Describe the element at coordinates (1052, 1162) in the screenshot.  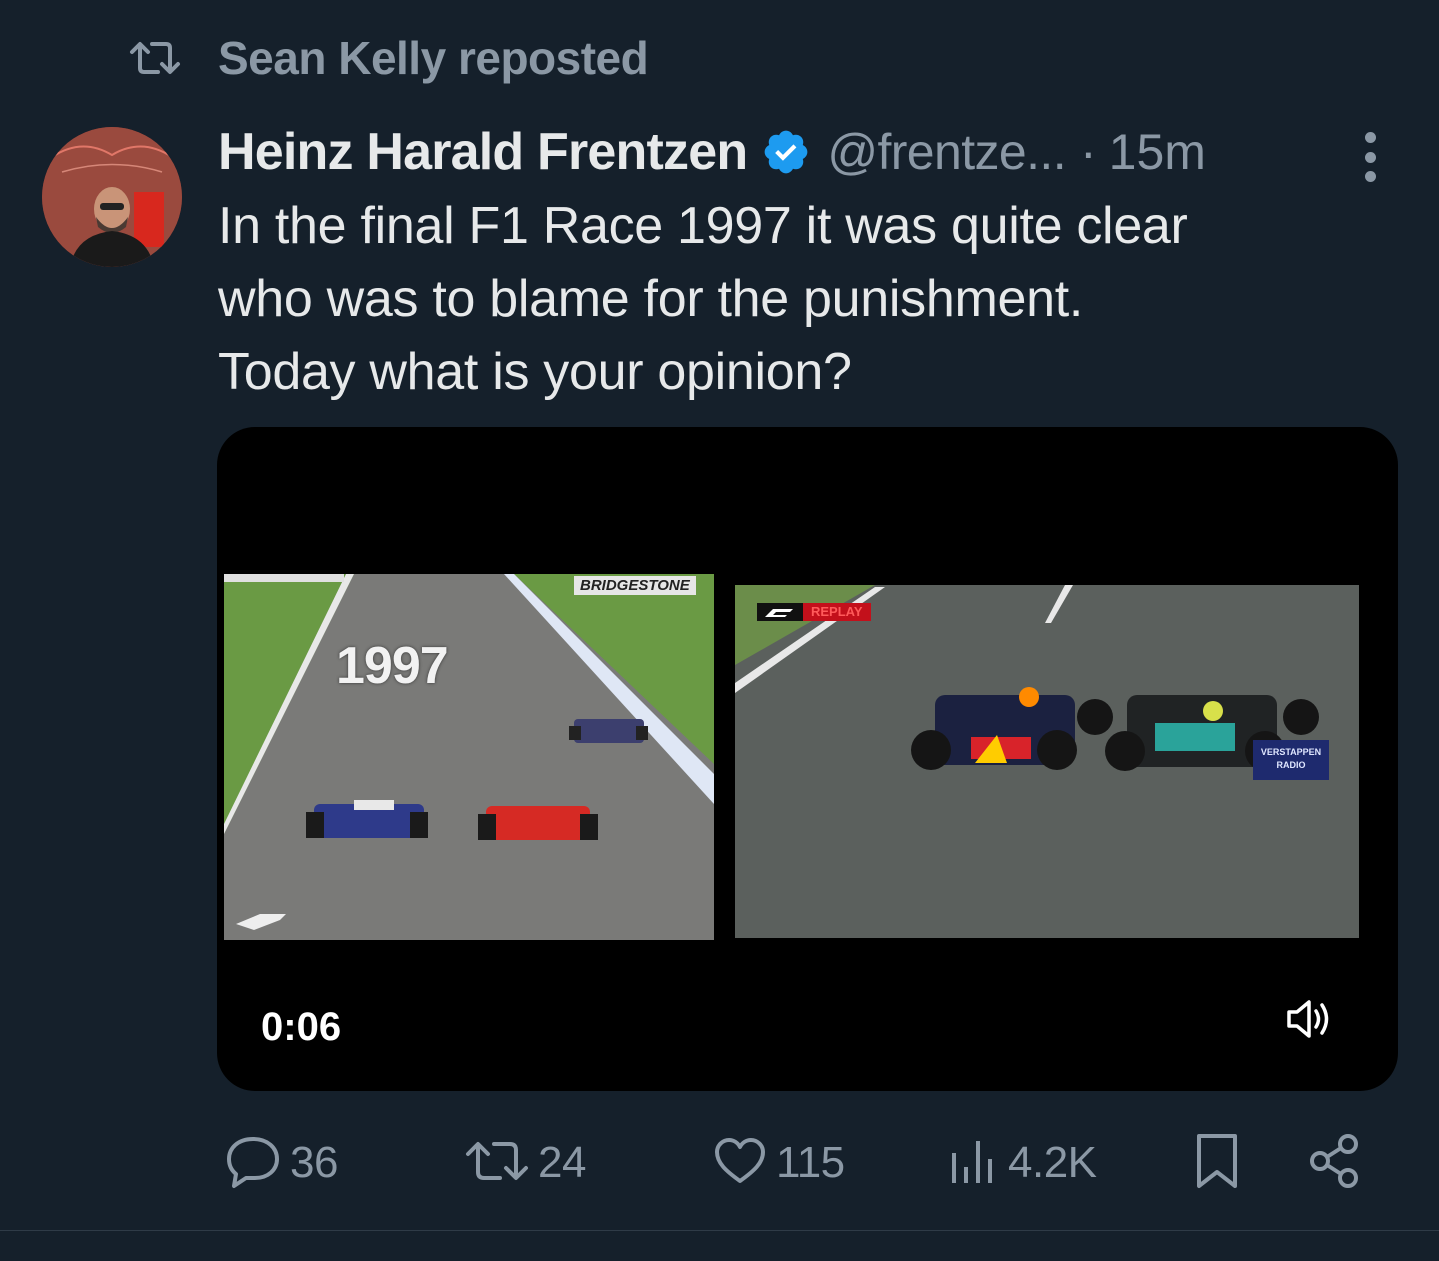
I see `views-count: 4.2K` at that location.